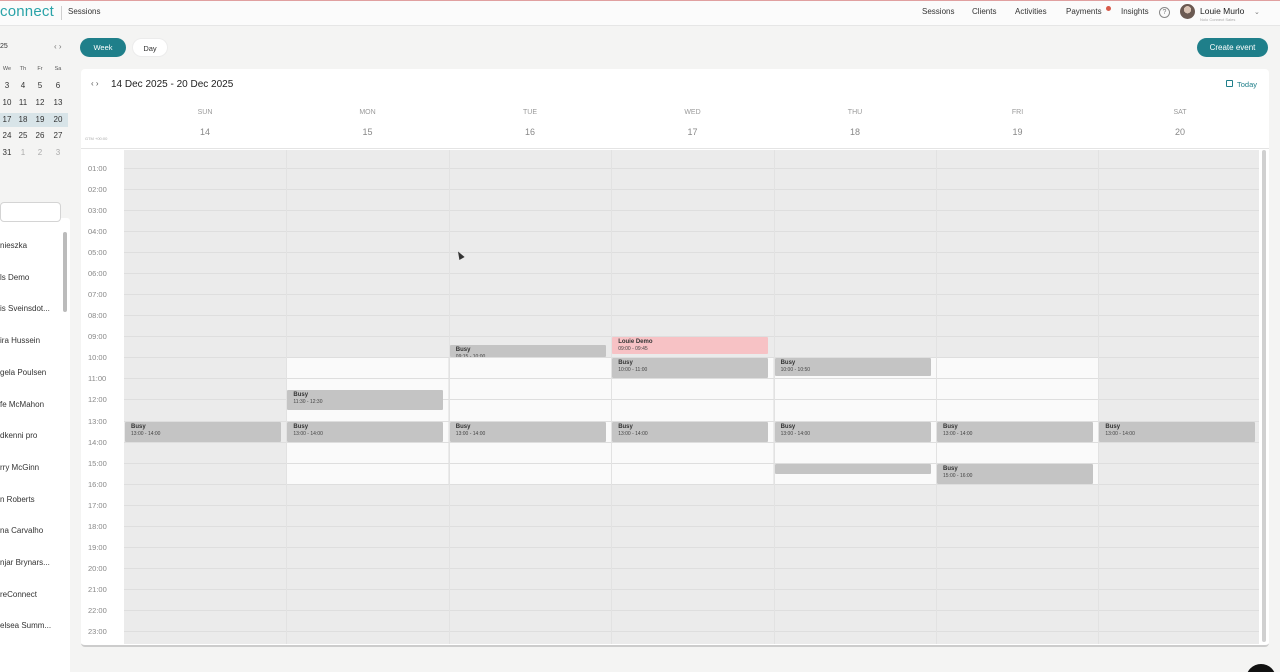  I want to click on mini-calendar-day: 12, so click(40, 103).